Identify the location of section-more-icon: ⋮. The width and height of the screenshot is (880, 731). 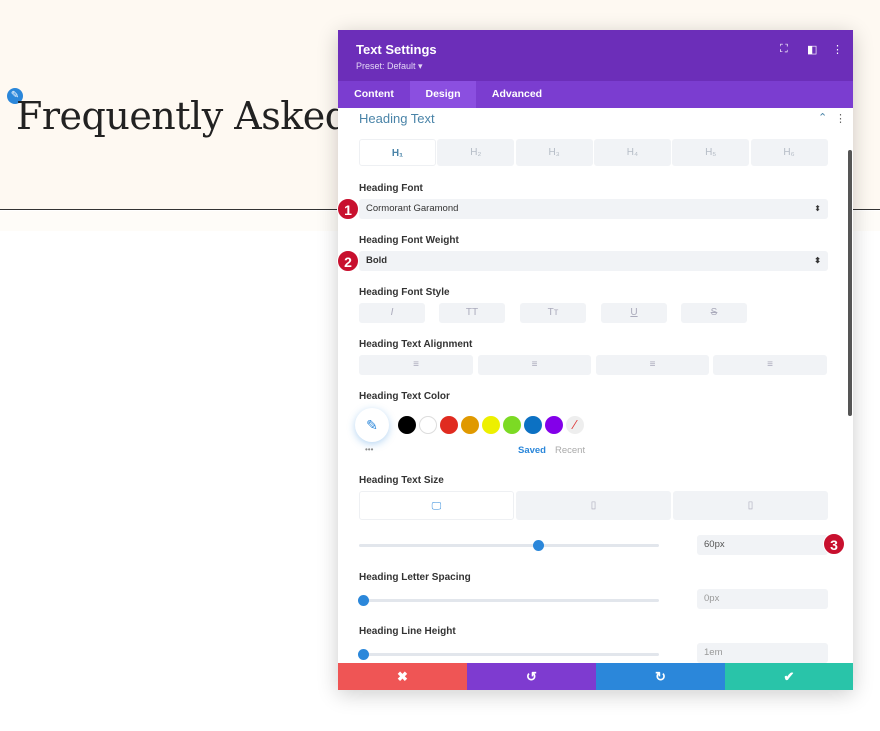
(840, 118).